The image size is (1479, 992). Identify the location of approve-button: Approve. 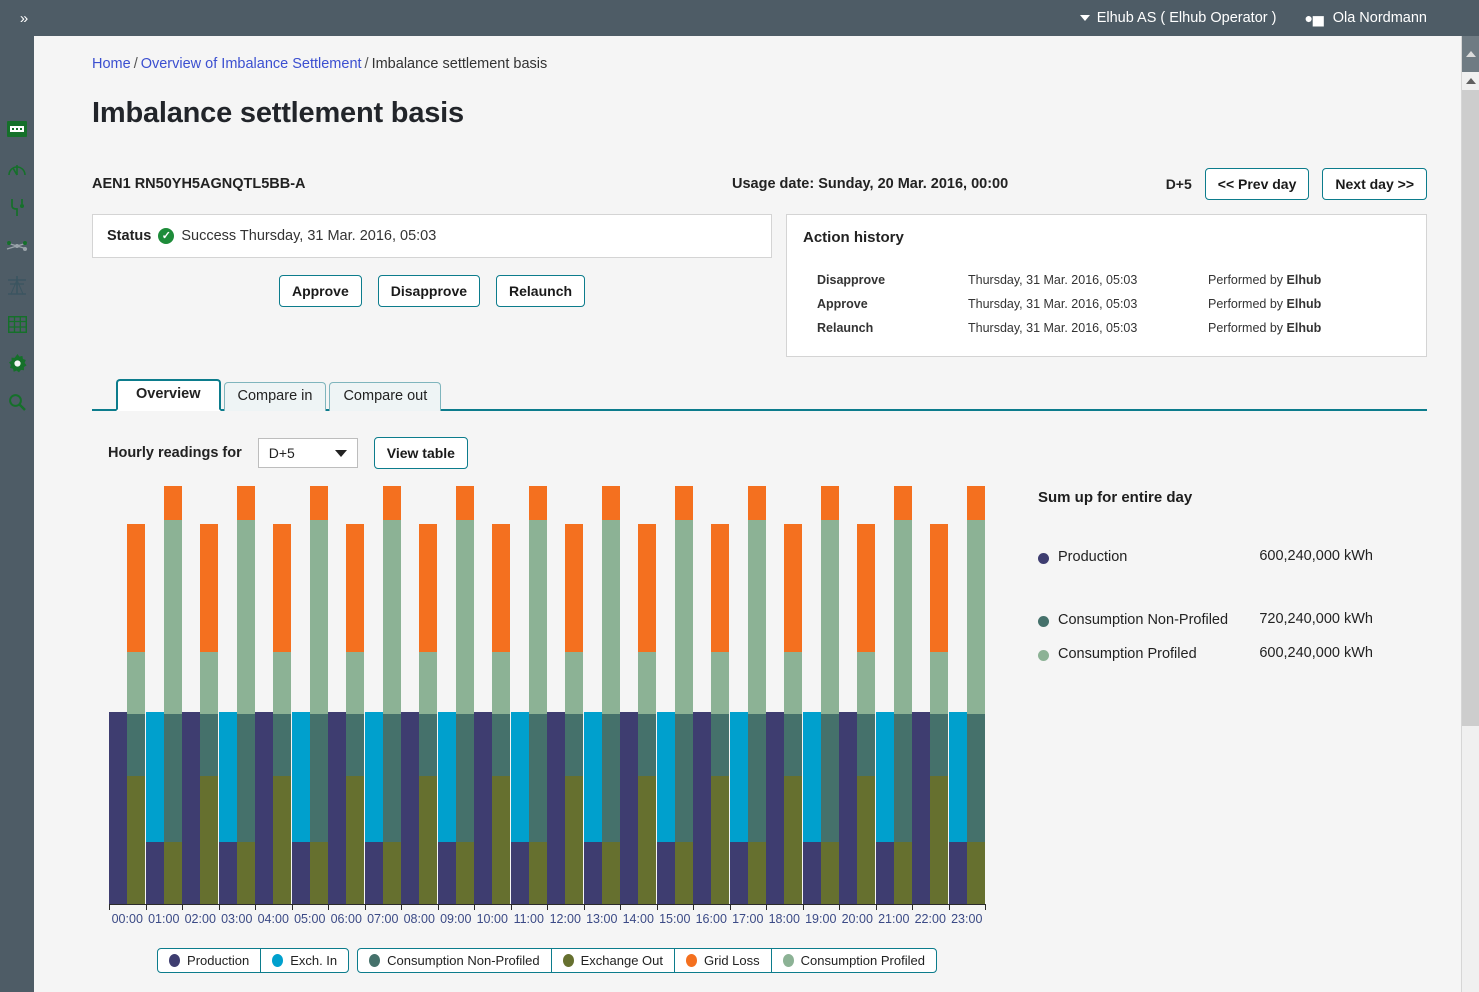
(320, 291).